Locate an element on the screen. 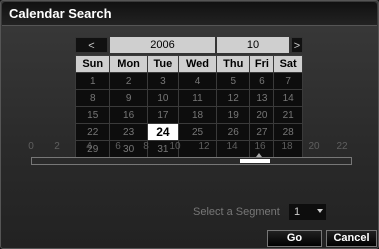 The width and height of the screenshot is (379, 249). tick-label: 20 is located at coordinates (314, 146).